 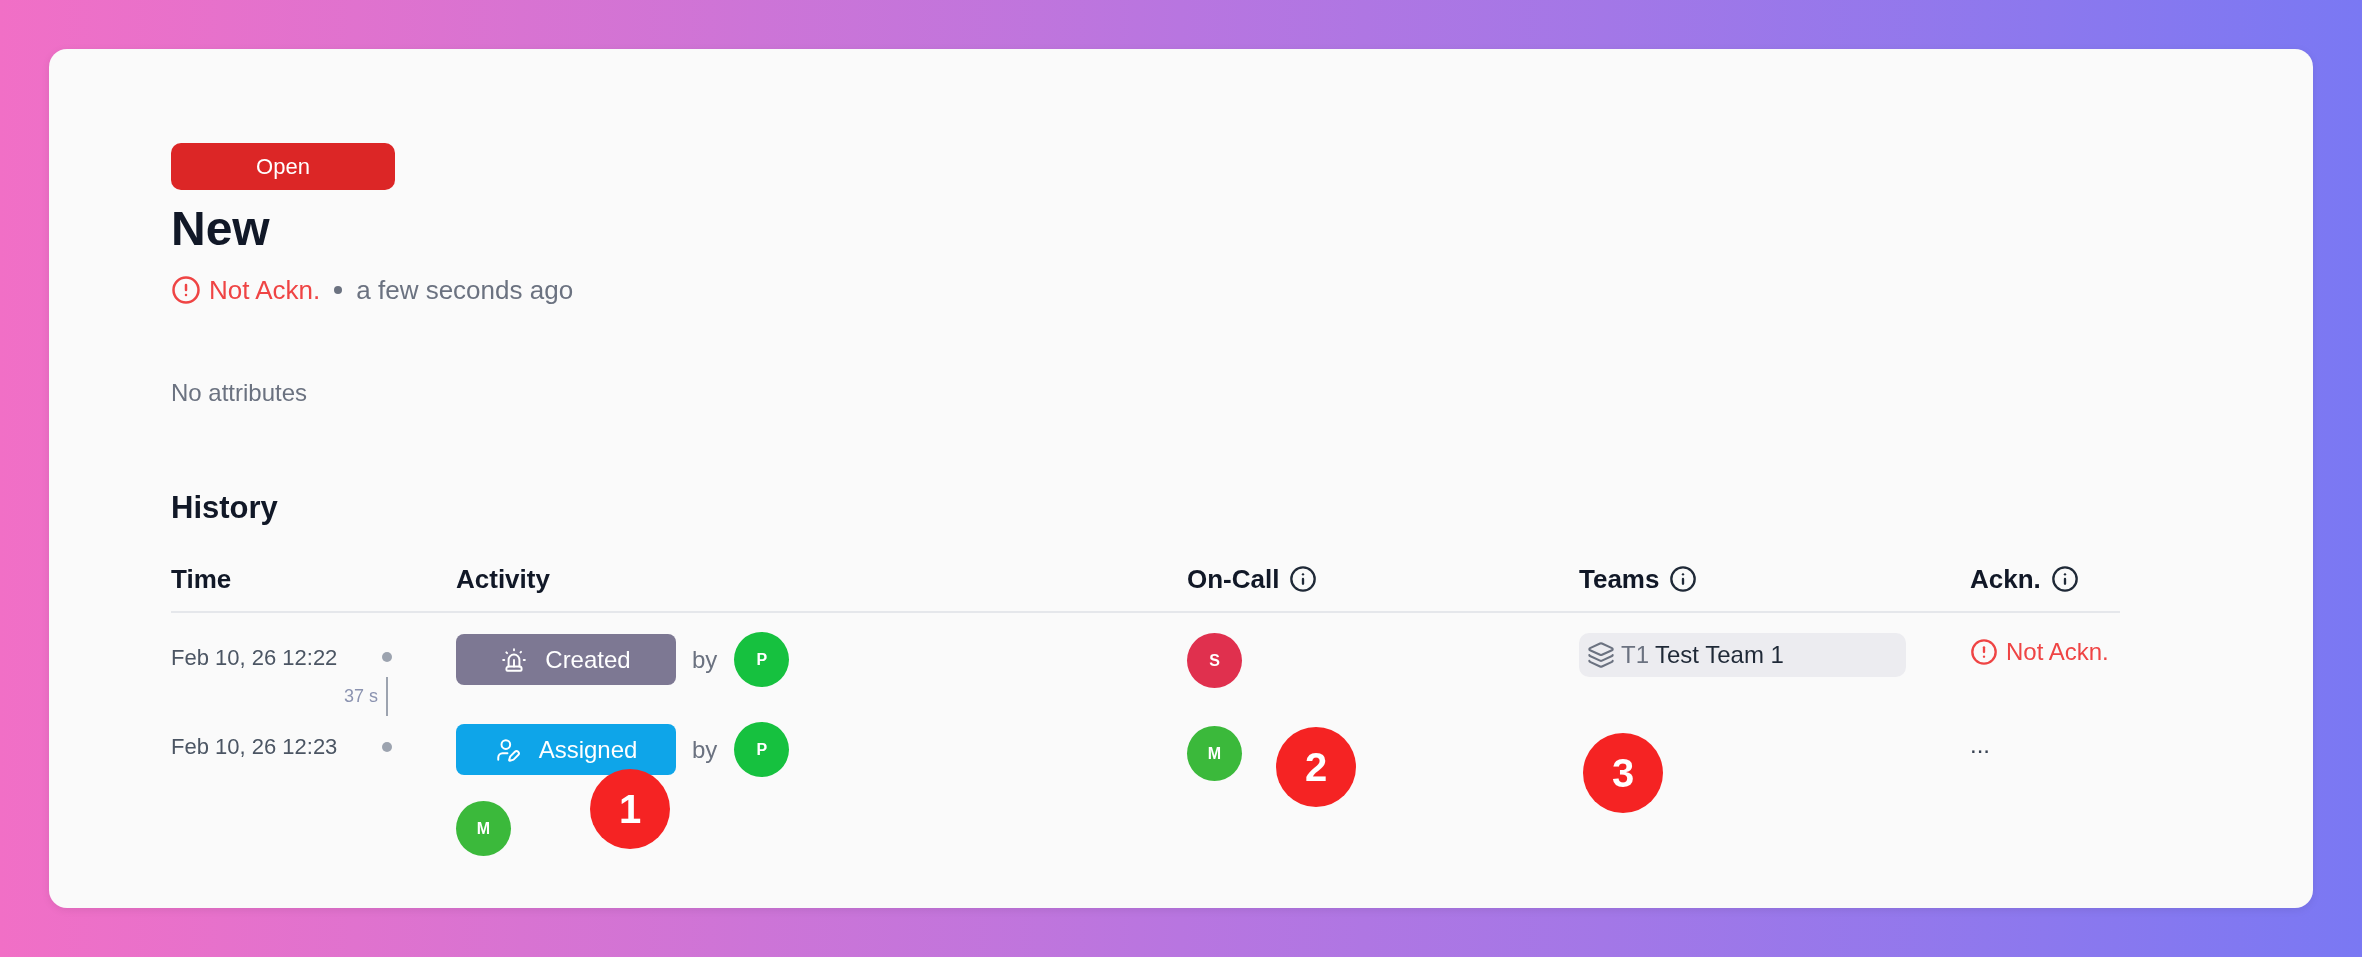 What do you see at coordinates (465, 290) in the screenshot?
I see `time-ago: a few seconds ago` at bounding box center [465, 290].